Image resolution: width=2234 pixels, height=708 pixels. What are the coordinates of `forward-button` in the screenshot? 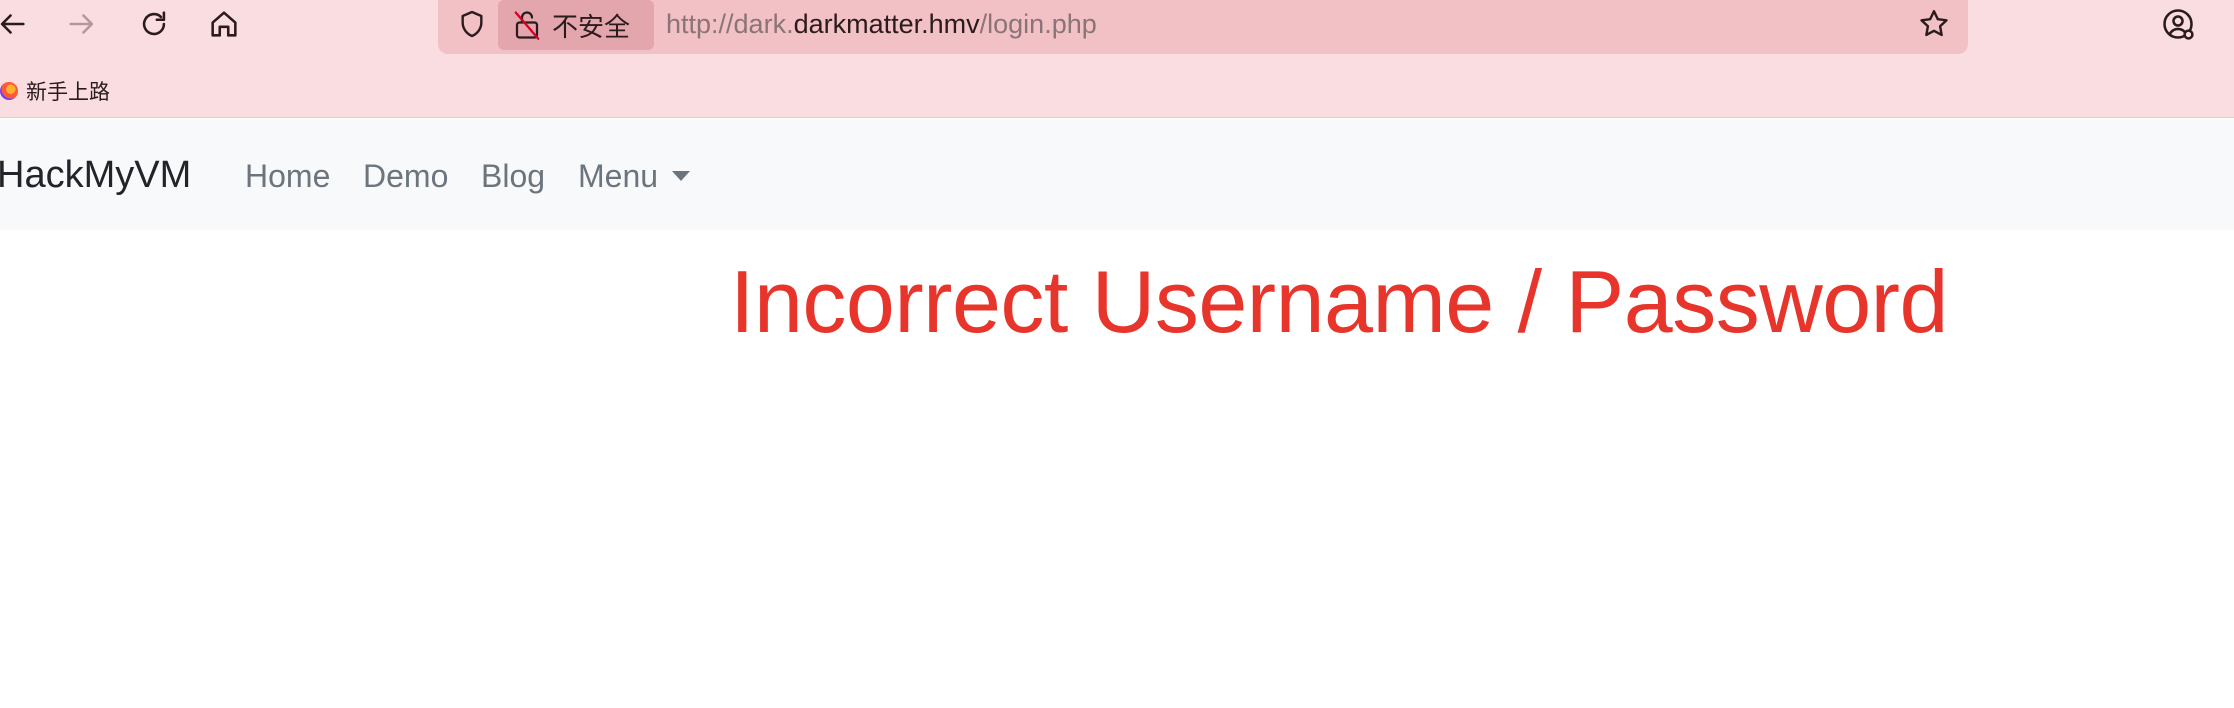 It's located at (82, 24).